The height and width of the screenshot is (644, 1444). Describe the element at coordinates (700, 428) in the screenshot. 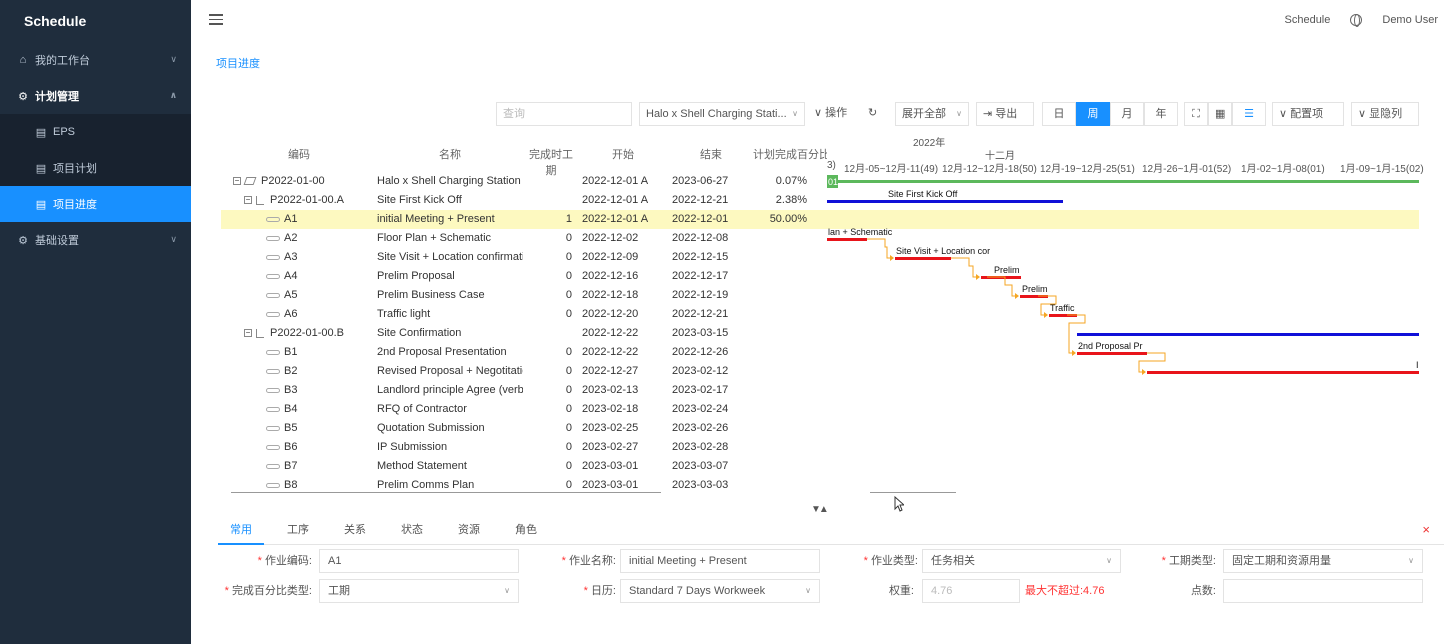

I see `cell-end: 2023-02-26` at that location.